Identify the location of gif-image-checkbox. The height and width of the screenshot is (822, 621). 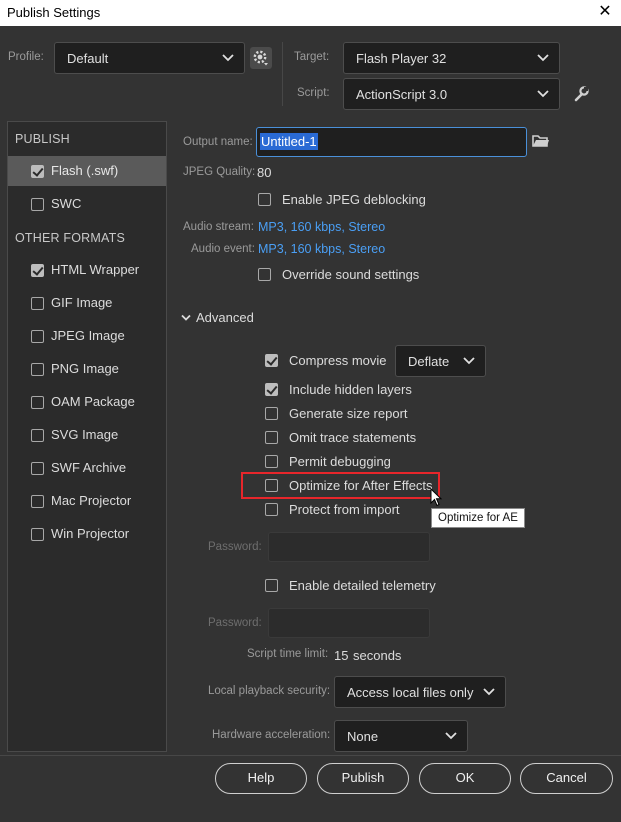
(37, 303).